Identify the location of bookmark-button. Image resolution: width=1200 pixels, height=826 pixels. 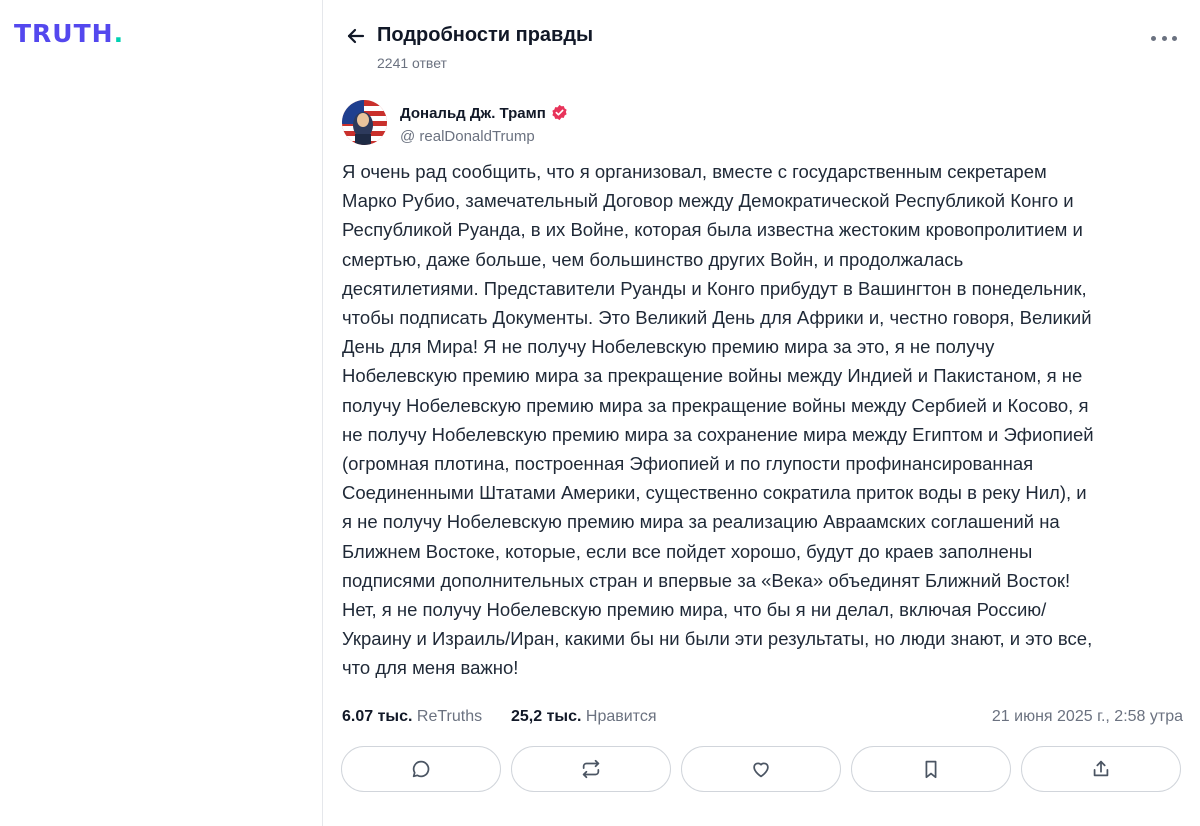
(931, 769).